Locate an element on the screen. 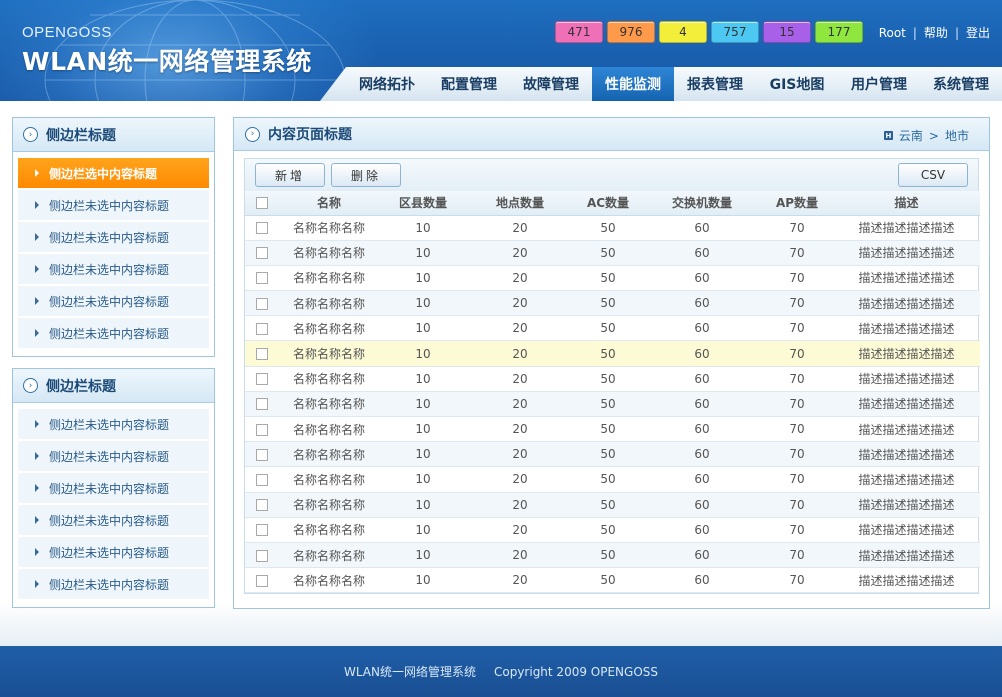  sidebar-item-selected: 侧边栏选中内容标题 is located at coordinates (113, 173).